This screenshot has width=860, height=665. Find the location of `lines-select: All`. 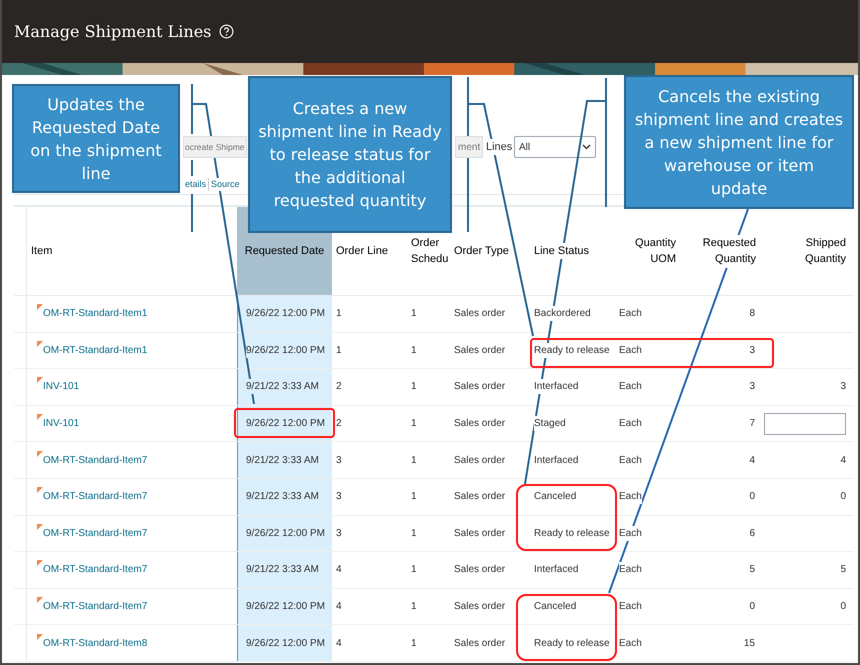

lines-select: All is located at coordinates (555, 147).